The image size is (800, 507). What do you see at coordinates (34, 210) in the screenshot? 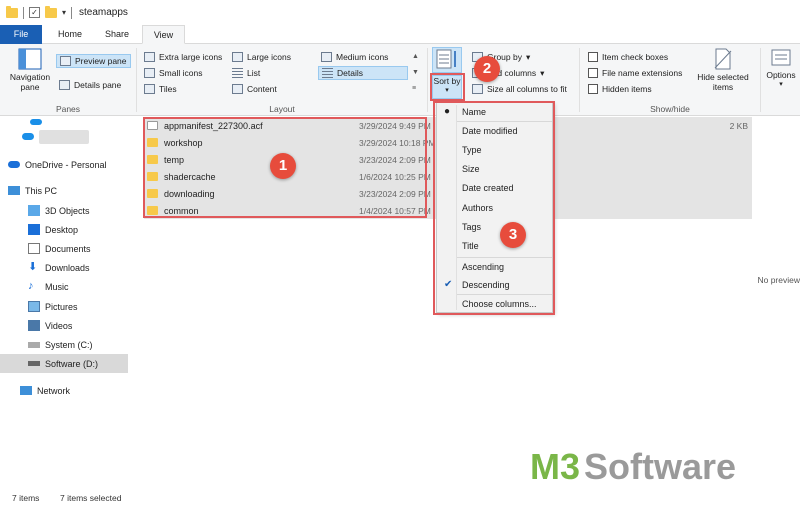
I see `cube-icon` at bounding box center [34, 210].